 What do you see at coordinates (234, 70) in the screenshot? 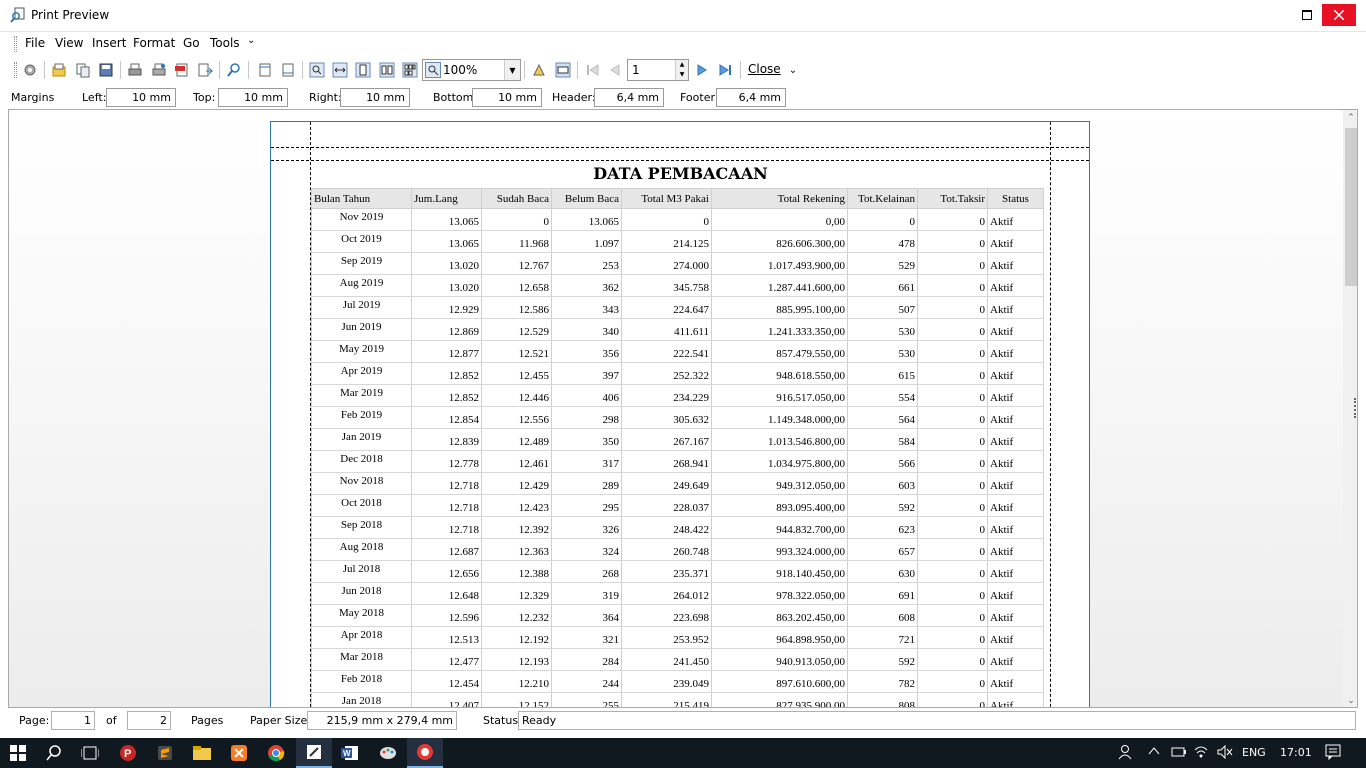
I see `find-icon` at bounding box center [234, 70].